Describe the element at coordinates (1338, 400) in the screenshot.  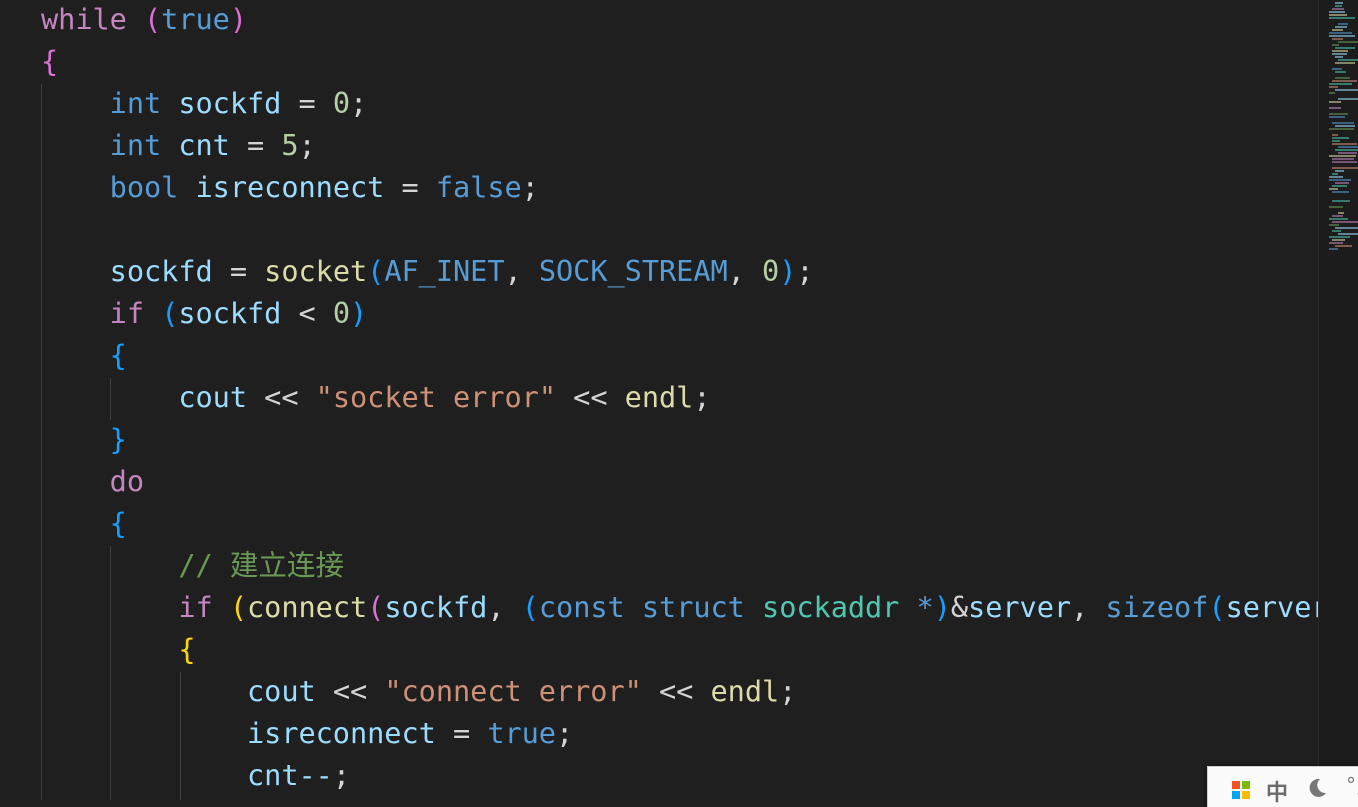
I see `minimap` at that location.